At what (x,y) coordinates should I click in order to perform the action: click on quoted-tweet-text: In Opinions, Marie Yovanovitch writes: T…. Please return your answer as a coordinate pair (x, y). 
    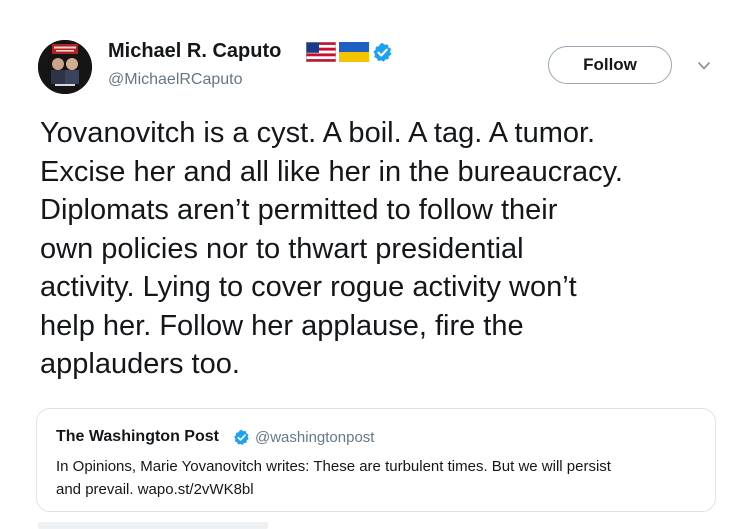
    Looking at the image, I should click on (381, 478).